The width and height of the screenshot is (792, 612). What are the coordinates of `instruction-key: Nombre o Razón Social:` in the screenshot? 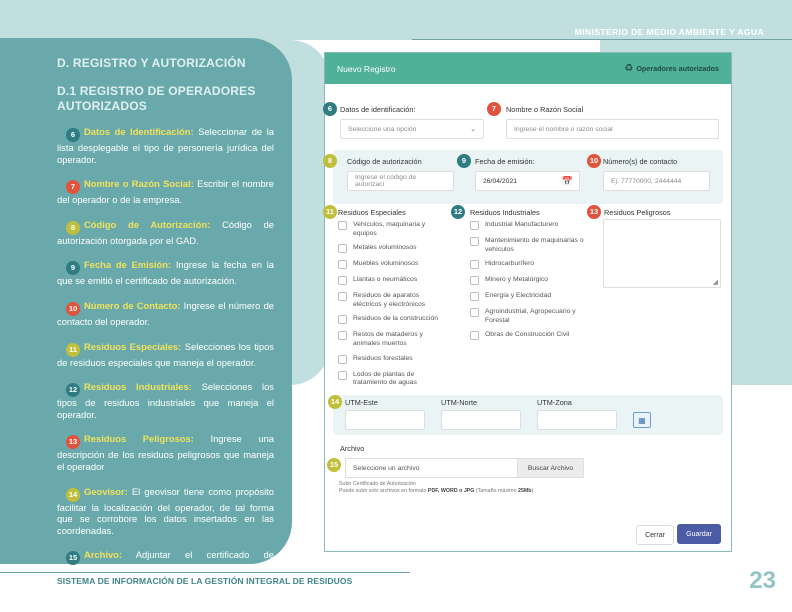 It's located at (139, 184).